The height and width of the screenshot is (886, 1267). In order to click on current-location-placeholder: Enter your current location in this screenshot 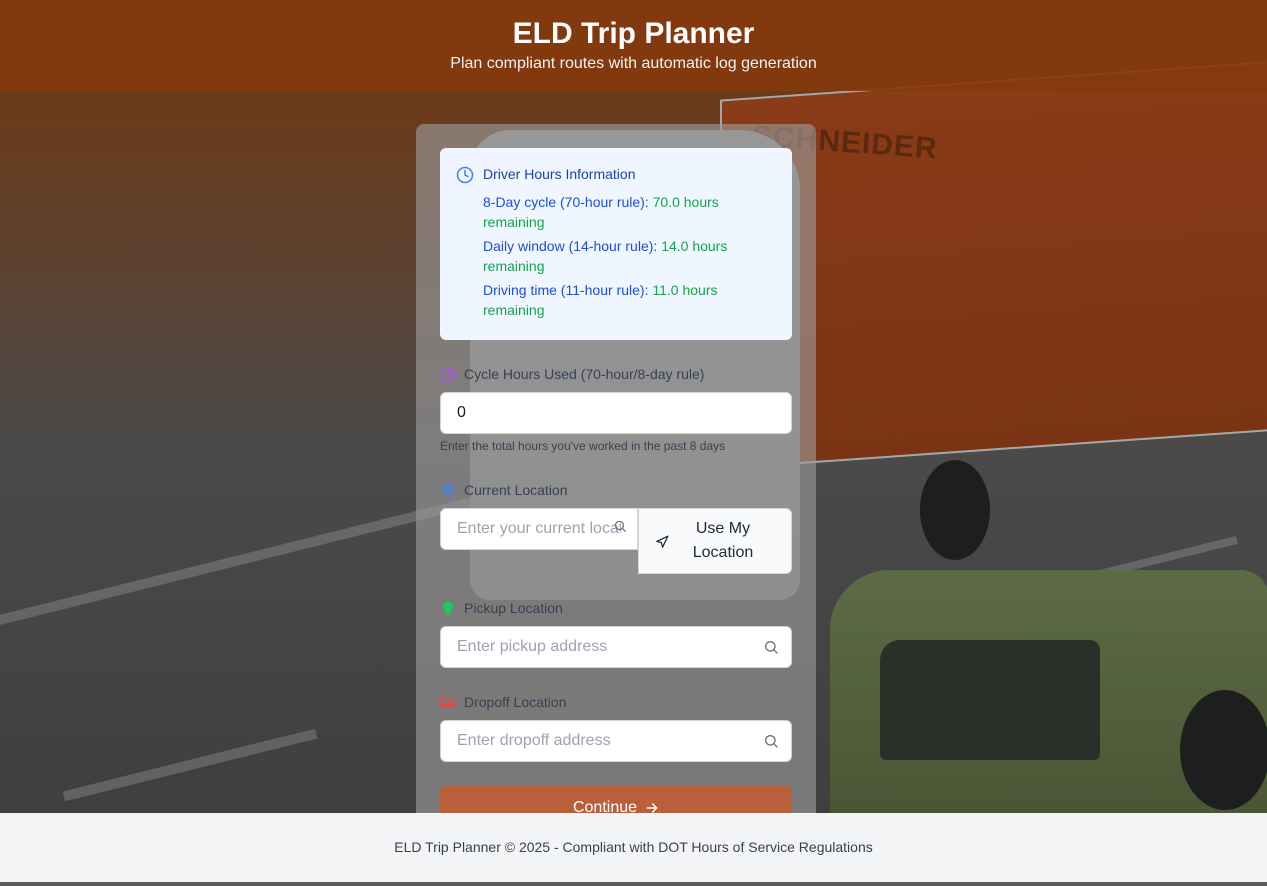, I will do `click(539, 528)`.